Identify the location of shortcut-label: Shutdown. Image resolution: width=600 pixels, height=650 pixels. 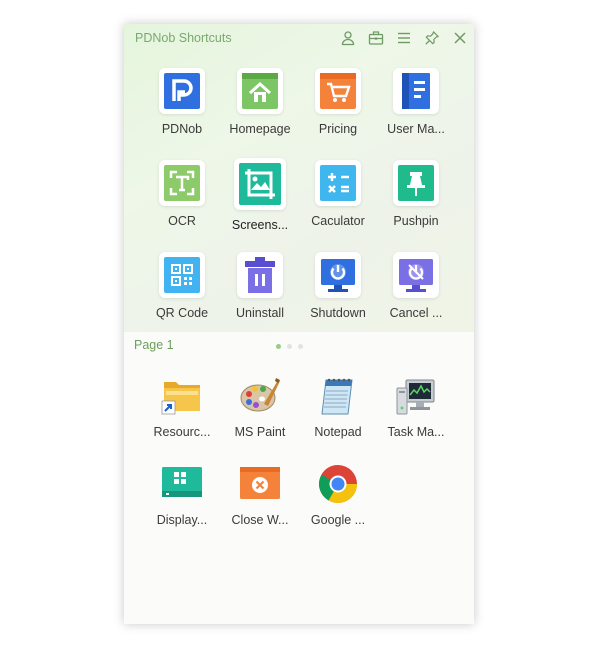
(338, 313).